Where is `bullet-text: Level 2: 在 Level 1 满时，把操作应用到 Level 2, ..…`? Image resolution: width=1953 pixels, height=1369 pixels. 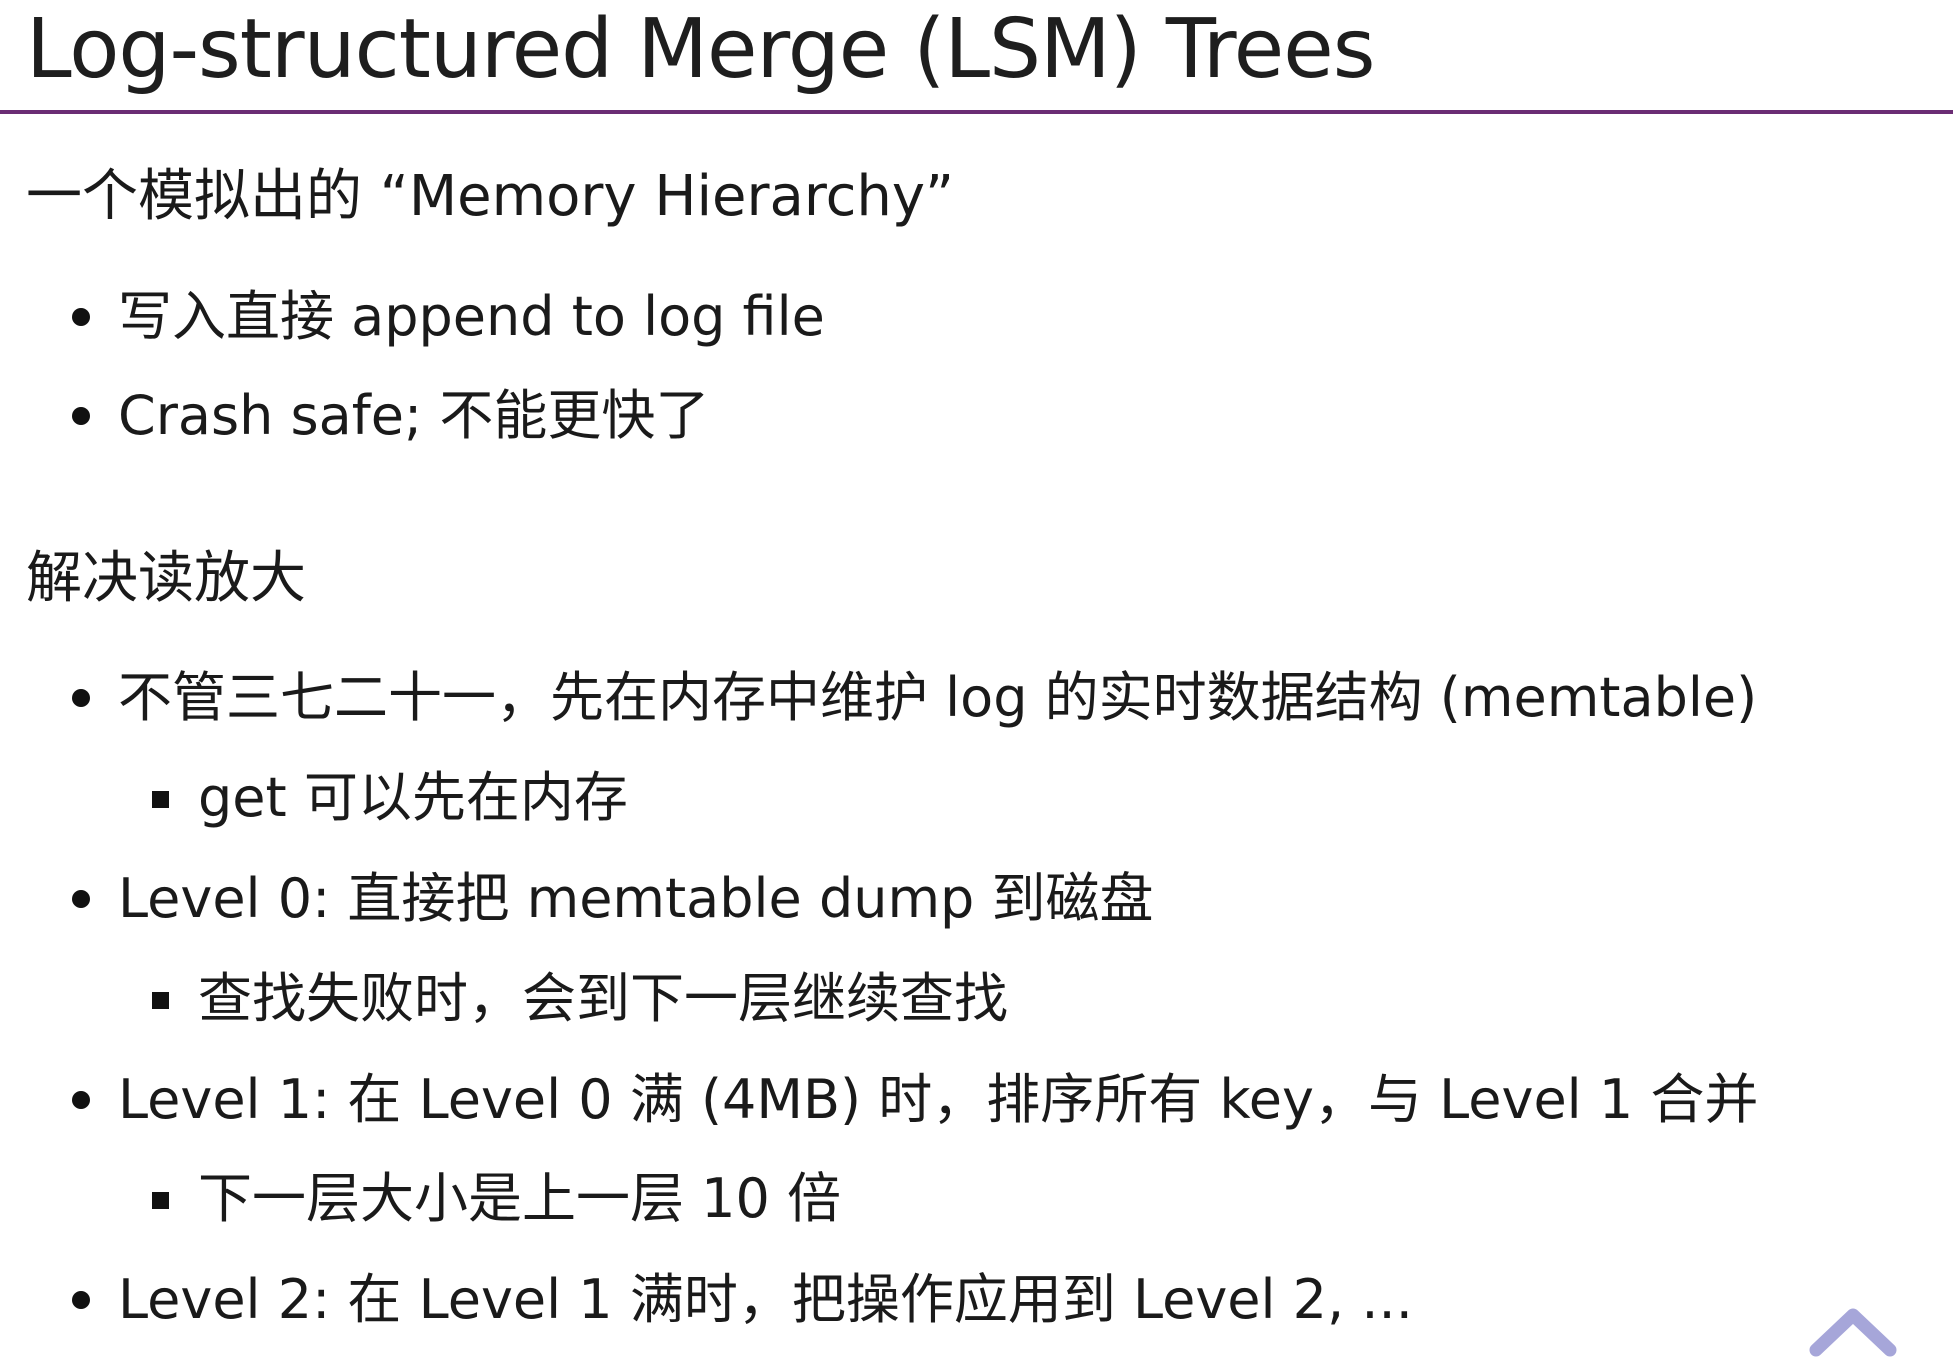 bullet-text: Level 2: 在 Level 1 满时，把操作应用到 Level 2, ..… is located at coordinates (765, 1299).